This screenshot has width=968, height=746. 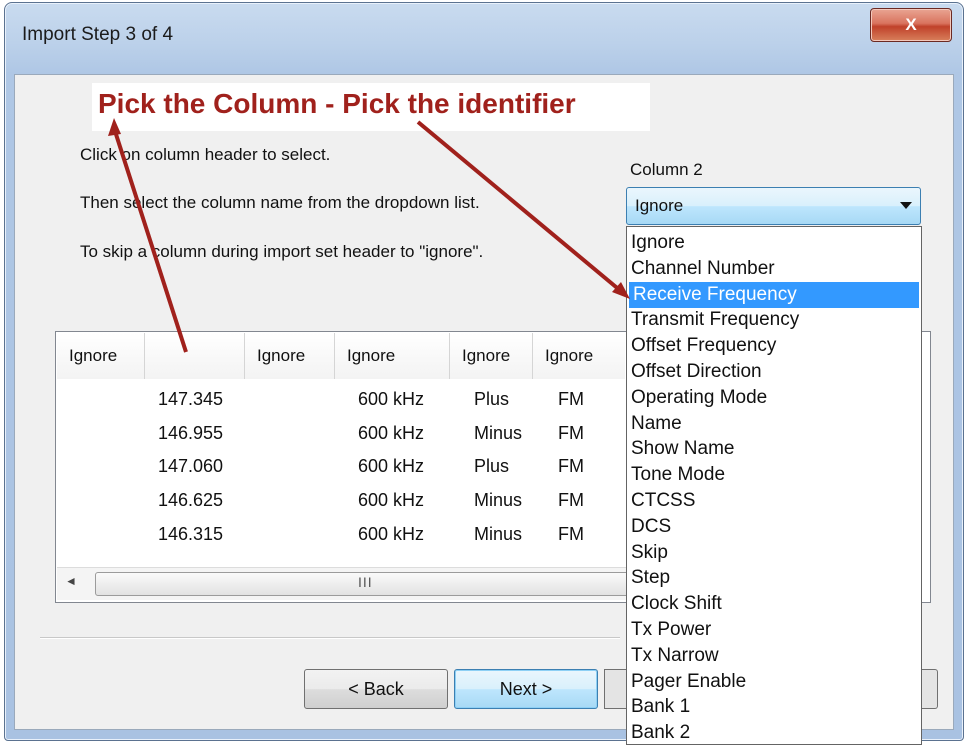 I want to click on dropdown-option: Channel Number, so click(x=773, y=269).